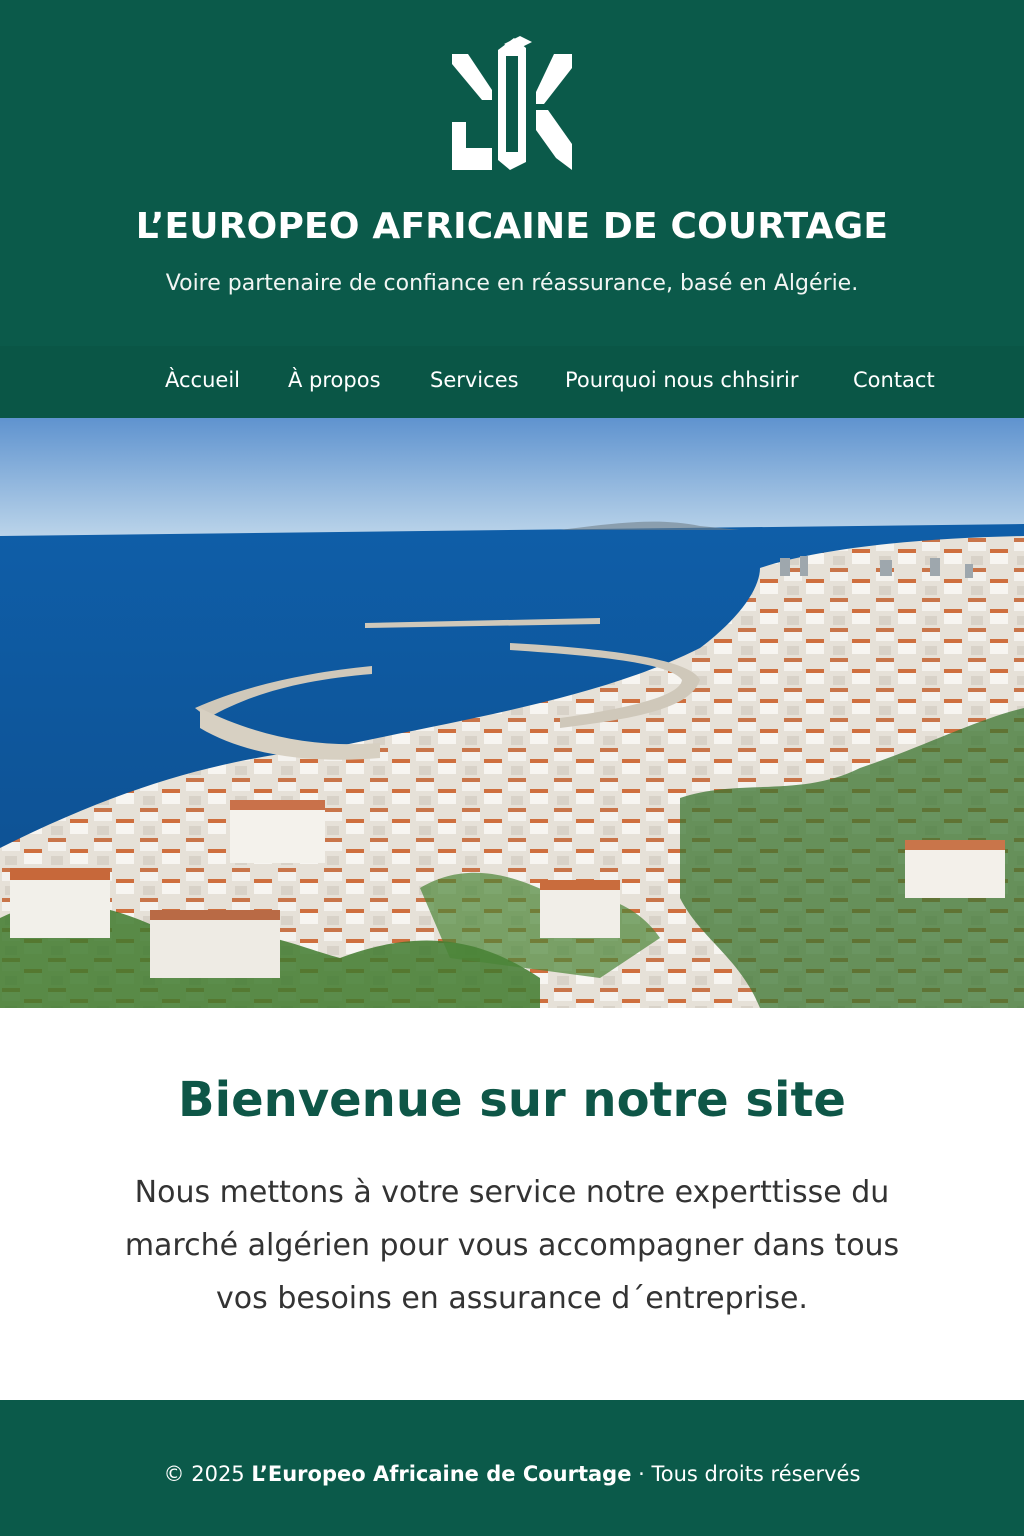 This screenshot has height=1536, width=1024. I want to click on nav-item-contact: Contact, so click(894, 380).